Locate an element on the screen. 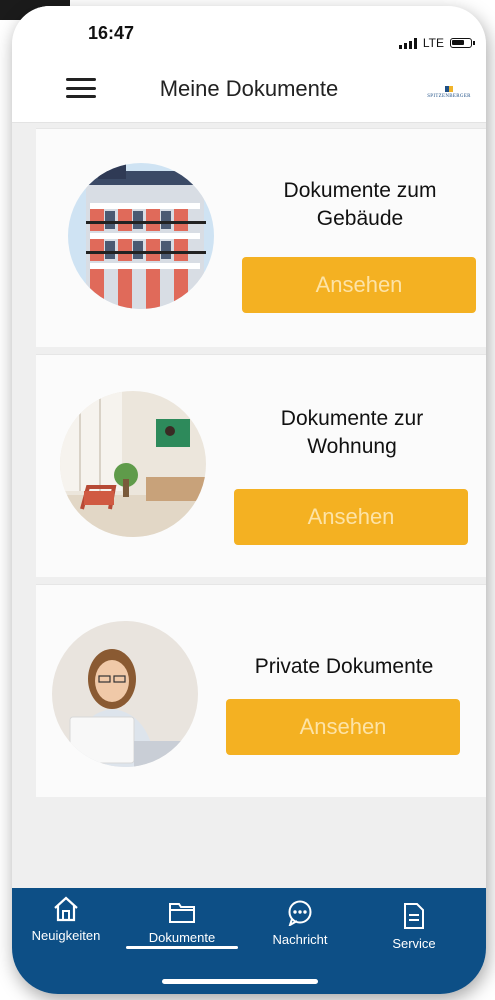  tab-label: Dokumente is located at coordinates (182, 937).